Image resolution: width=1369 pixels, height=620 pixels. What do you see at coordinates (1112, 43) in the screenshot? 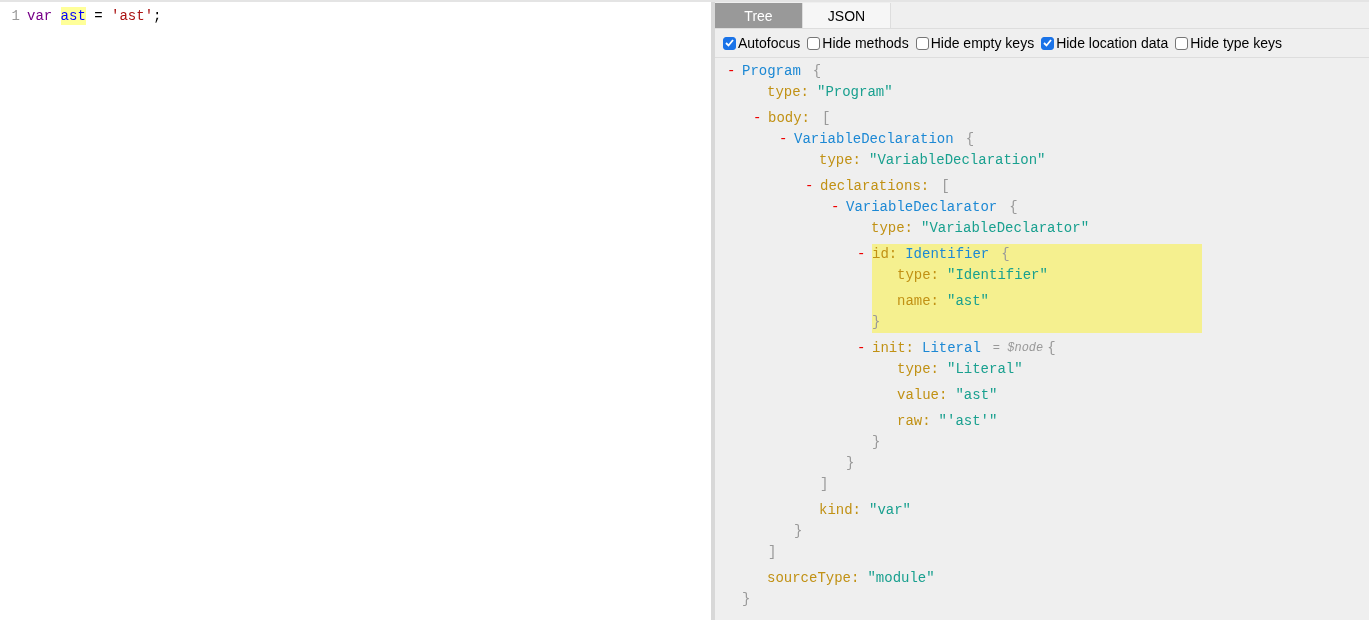
I see `checkbox-label: Hide location data` at bounding box center [1112, 43].